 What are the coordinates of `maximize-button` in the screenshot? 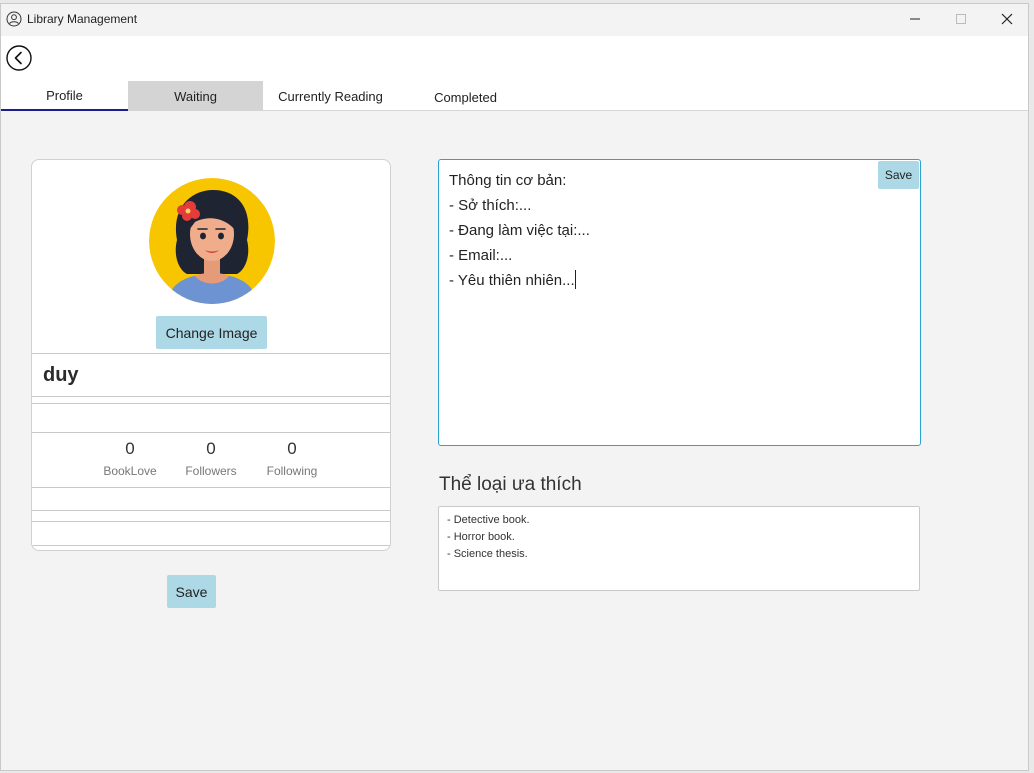 It's located at (961, 19).